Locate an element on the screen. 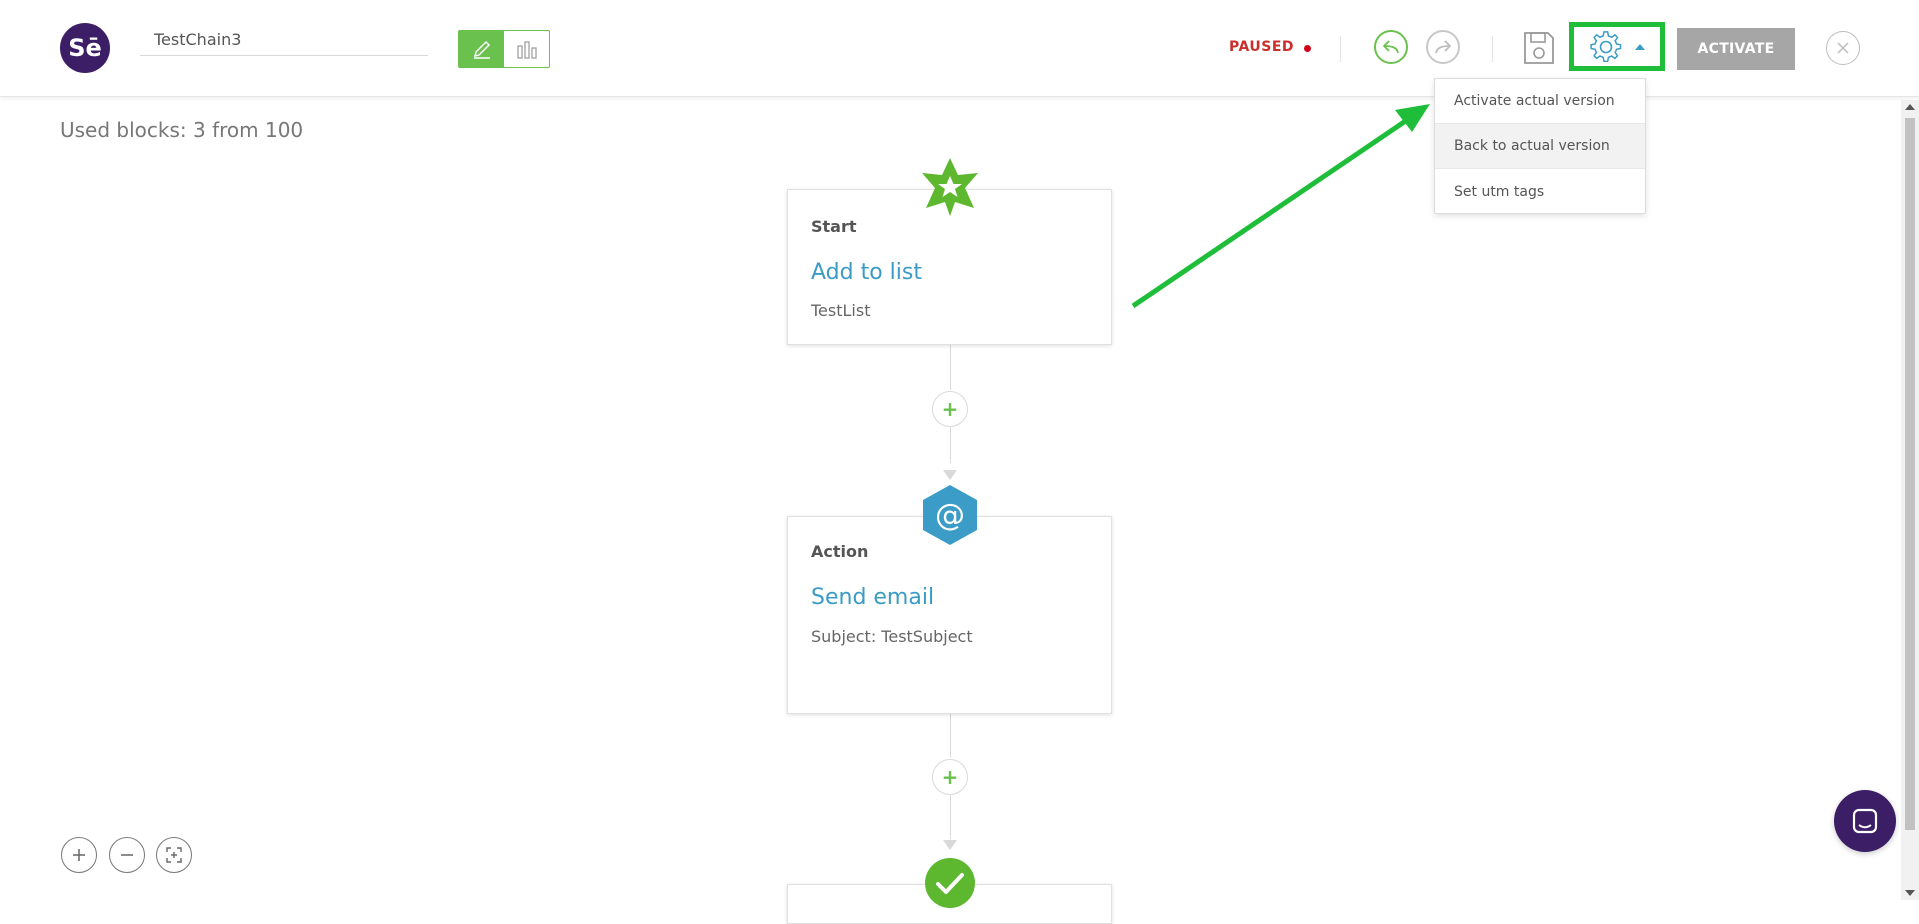 This screenshot has width=1919, height=924. settings-menu-button is located at coordinates (1617, 46).